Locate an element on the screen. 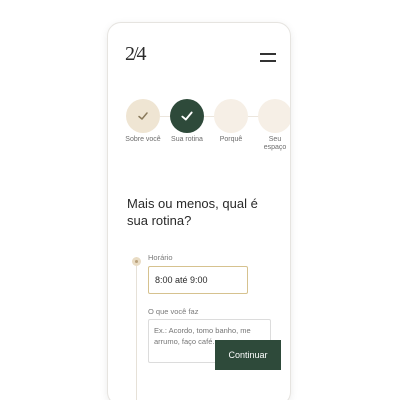  question-heading: Mais ou menos, qual é sua rotina? is located at coordinates (192, 212).